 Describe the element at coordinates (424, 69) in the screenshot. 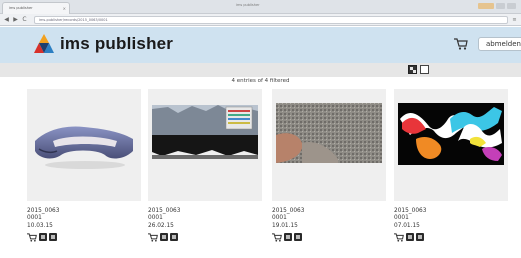

I see `list-view-icon` at that location.